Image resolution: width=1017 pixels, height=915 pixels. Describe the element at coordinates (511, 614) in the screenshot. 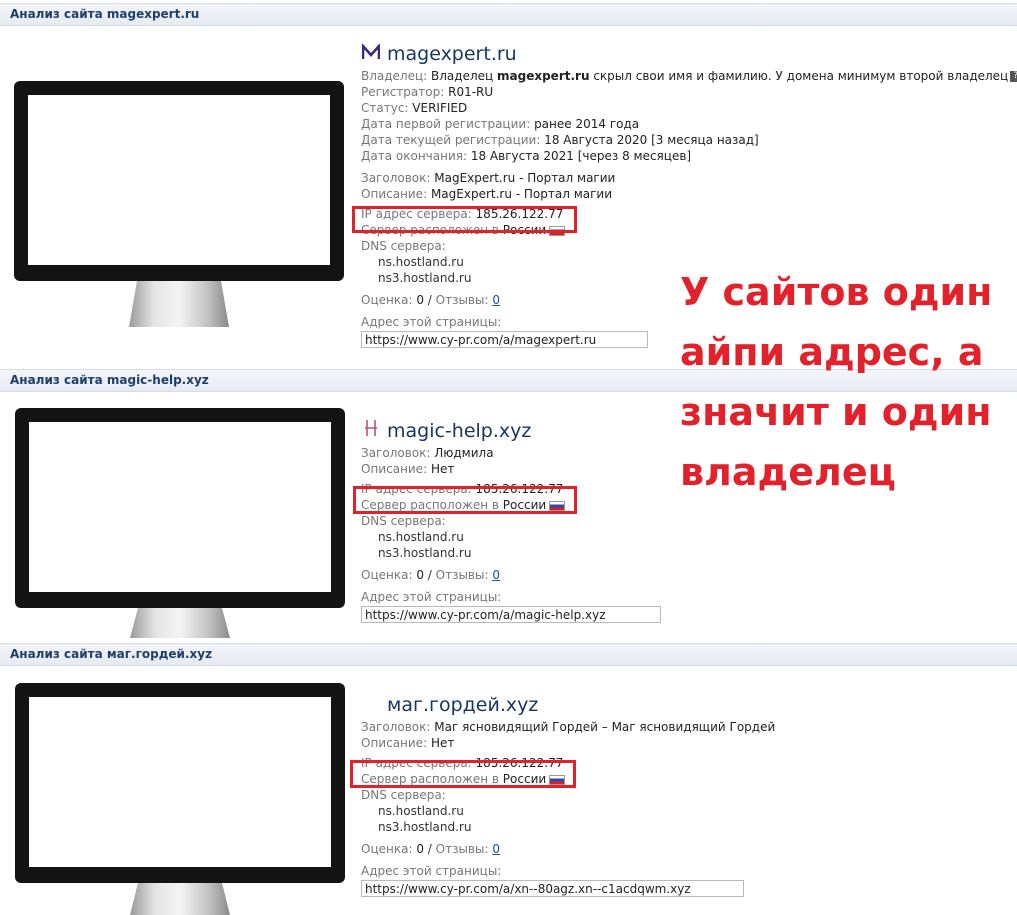

I see `page-url-field: https://www.cy-pr.com/a/magic-help.xyz` at that location.